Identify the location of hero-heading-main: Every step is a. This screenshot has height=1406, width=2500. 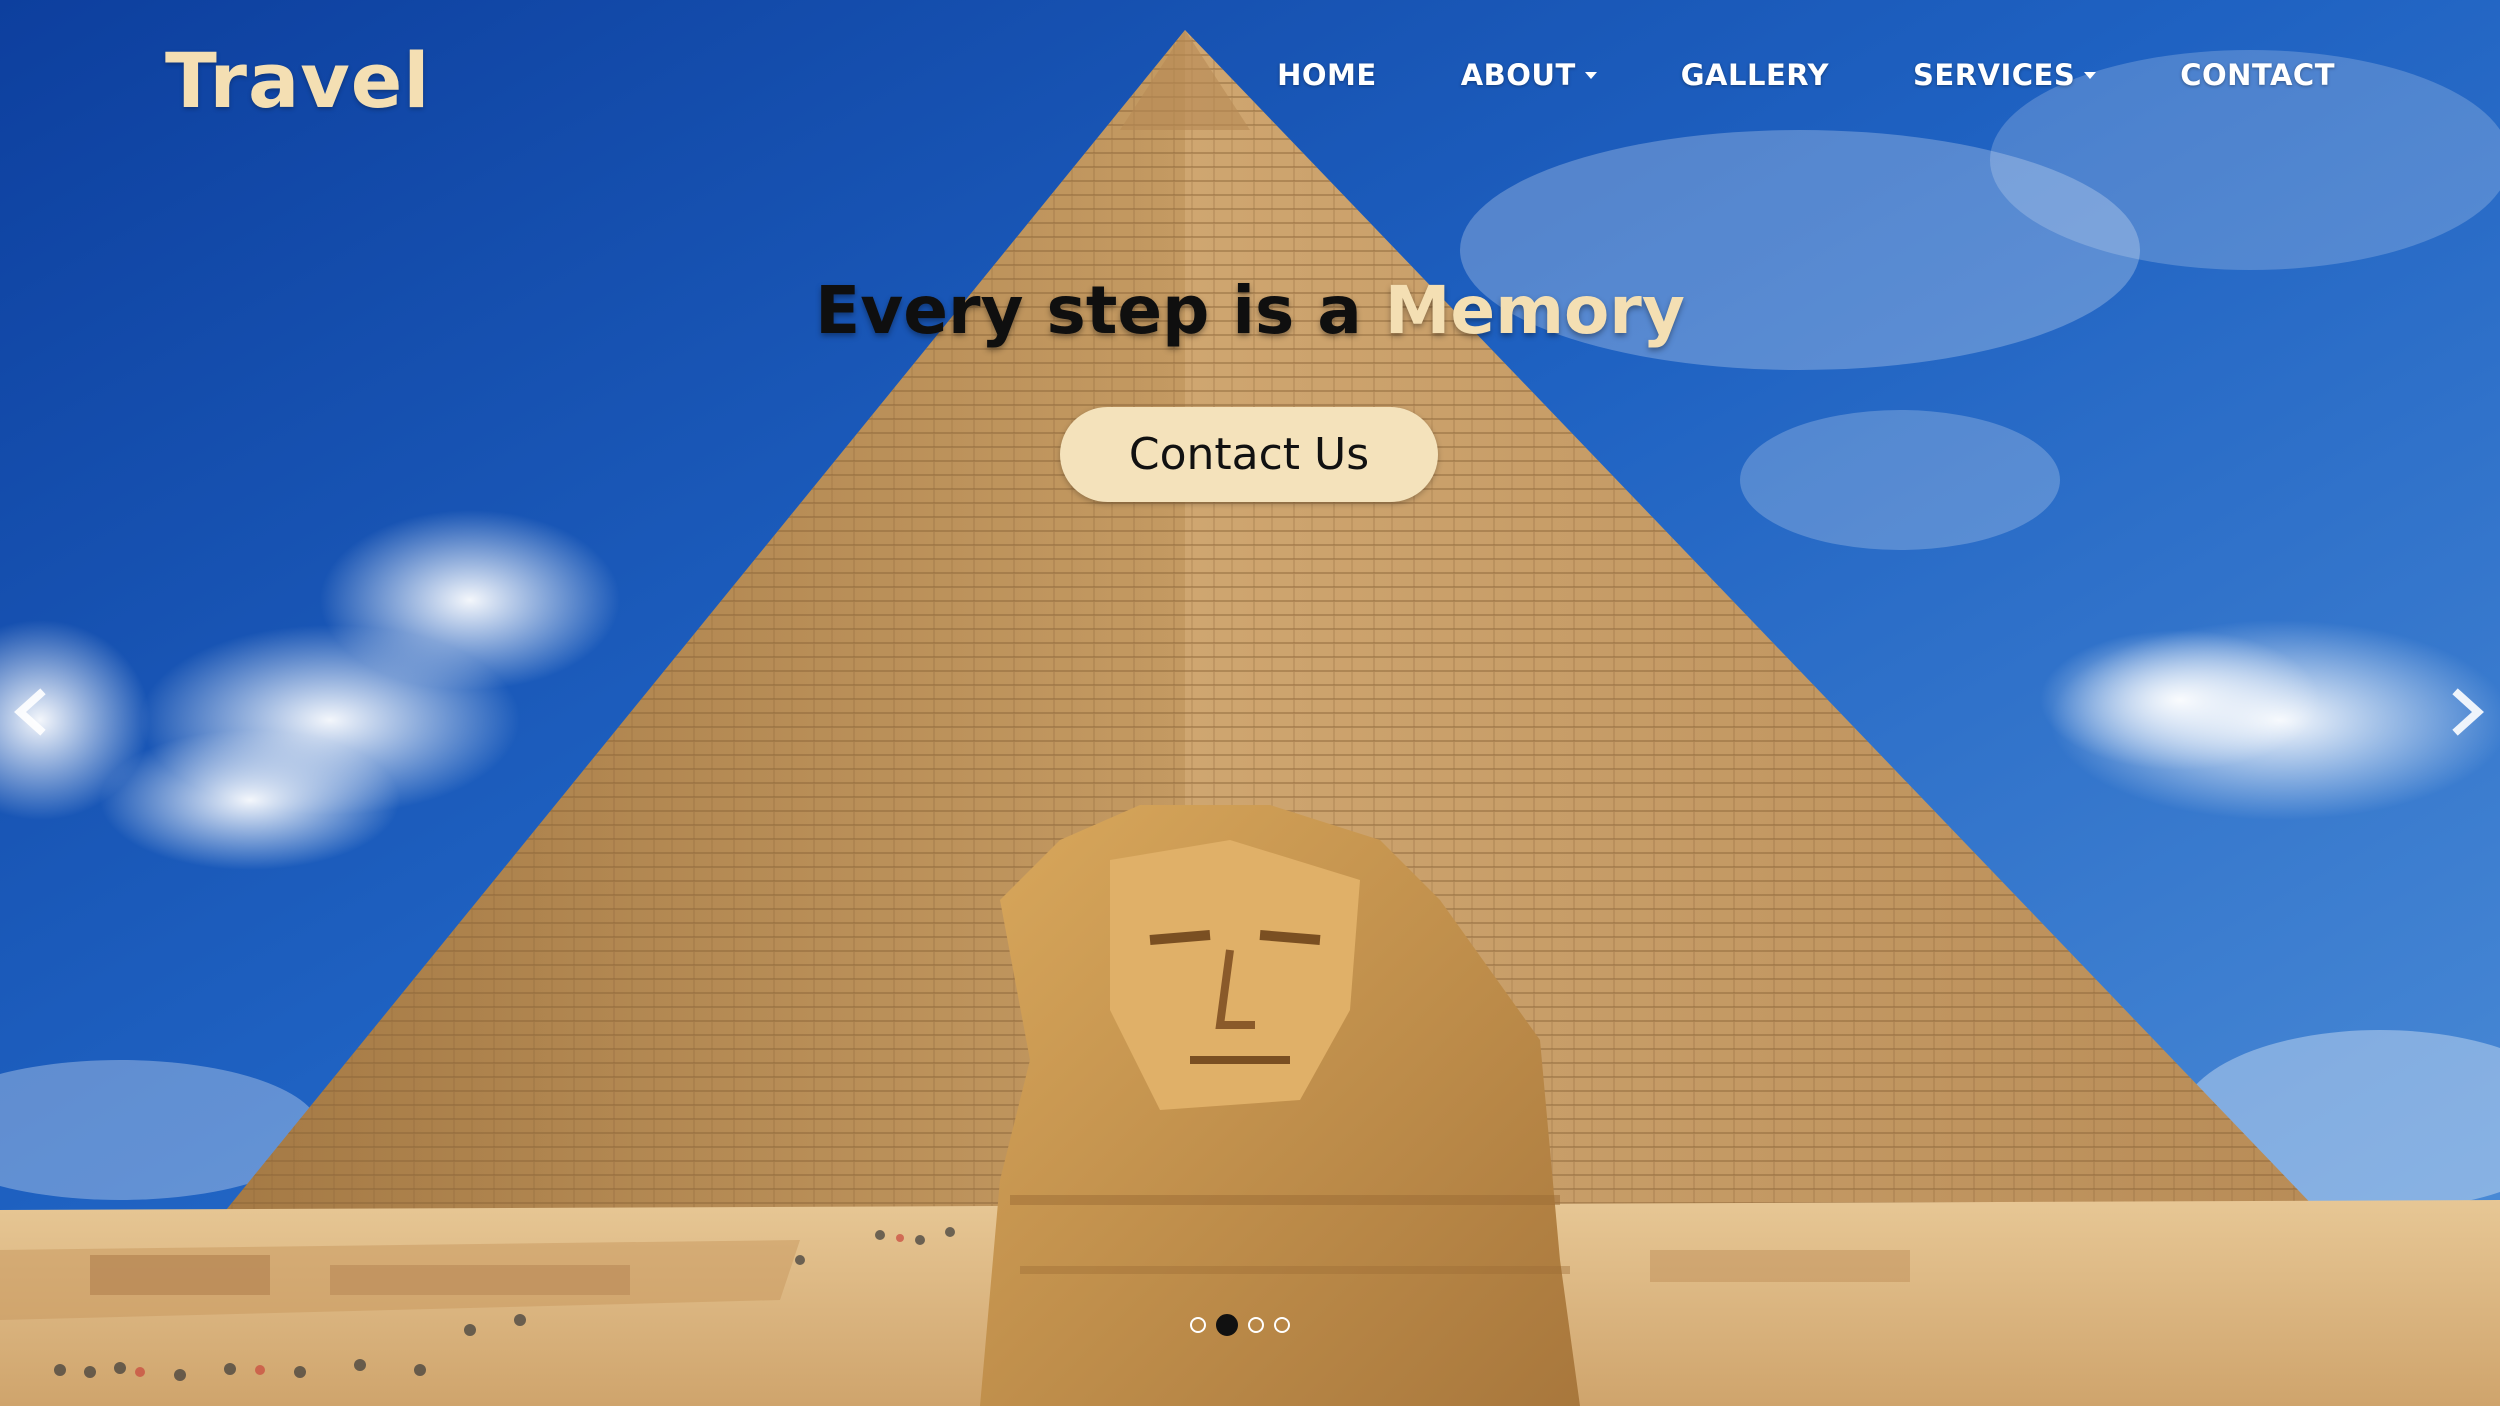
(1100, 310).